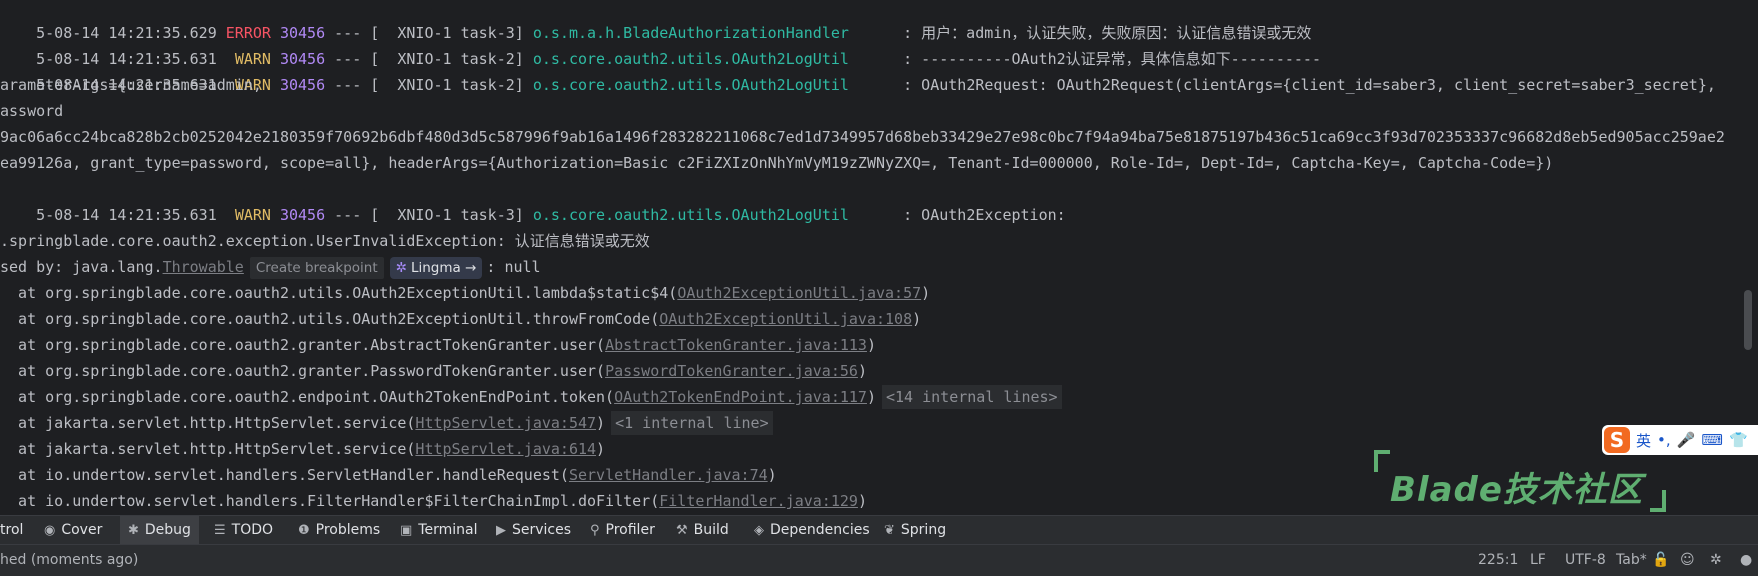  Describe the element at coordinates (167, 530) in the screenshot. I see `tab-label: Debug` at that location.